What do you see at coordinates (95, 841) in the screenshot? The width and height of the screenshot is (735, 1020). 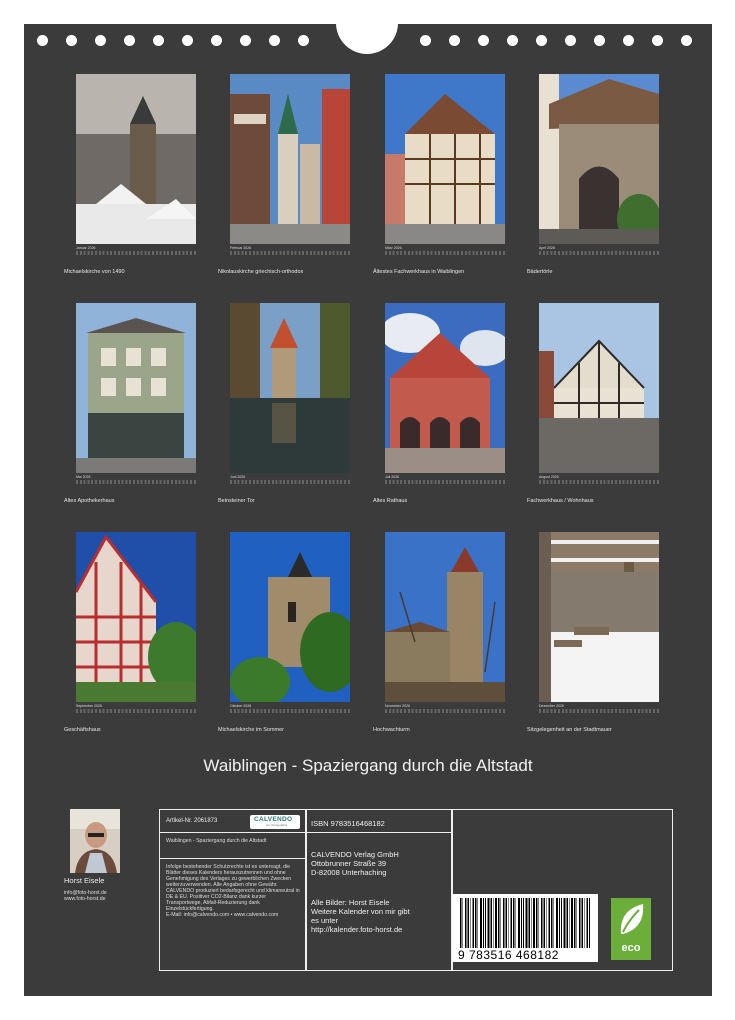 I see `author-portrait` at bounding box center [95, 841].